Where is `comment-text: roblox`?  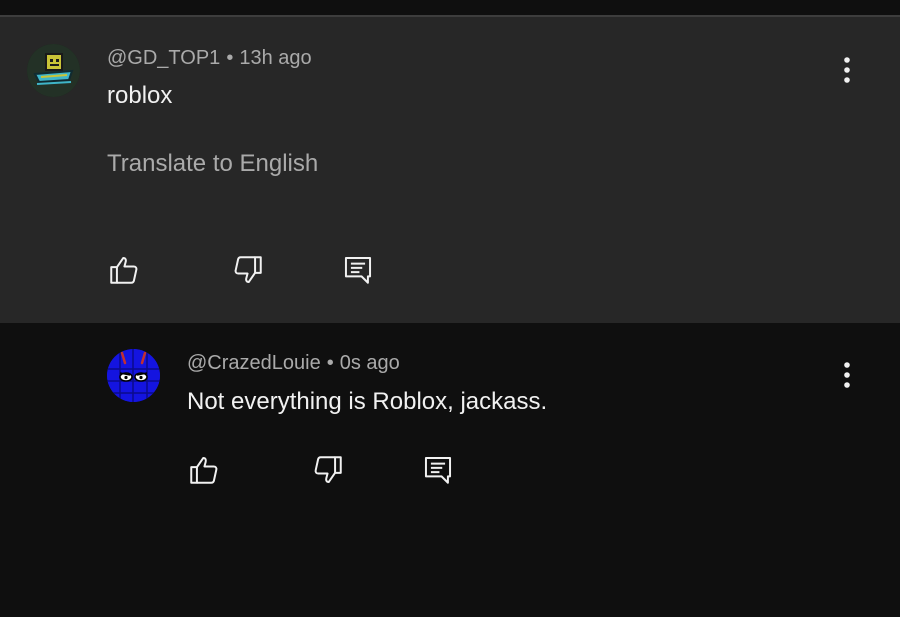 comment-text: roblox is located at coordinates (140, 95).